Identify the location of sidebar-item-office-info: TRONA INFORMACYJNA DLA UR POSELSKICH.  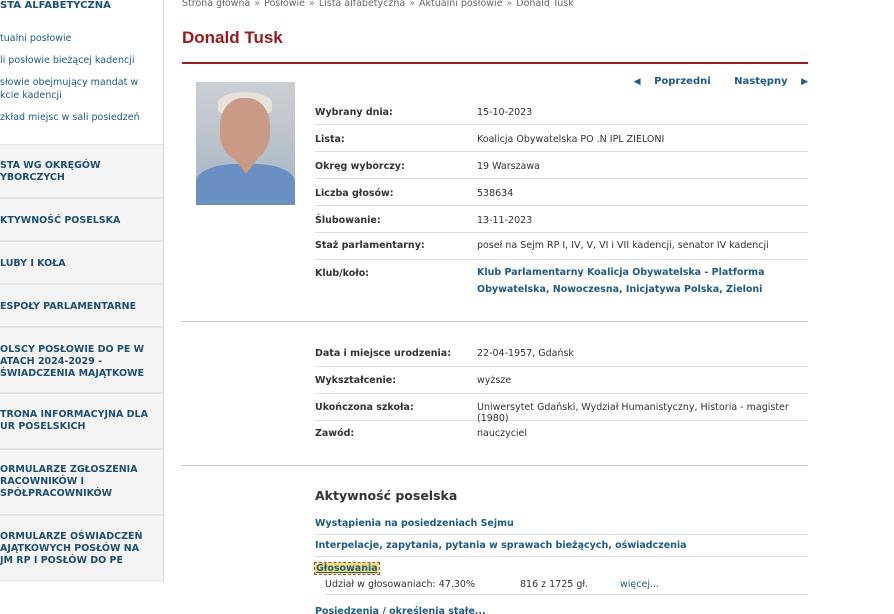
(81, 421).